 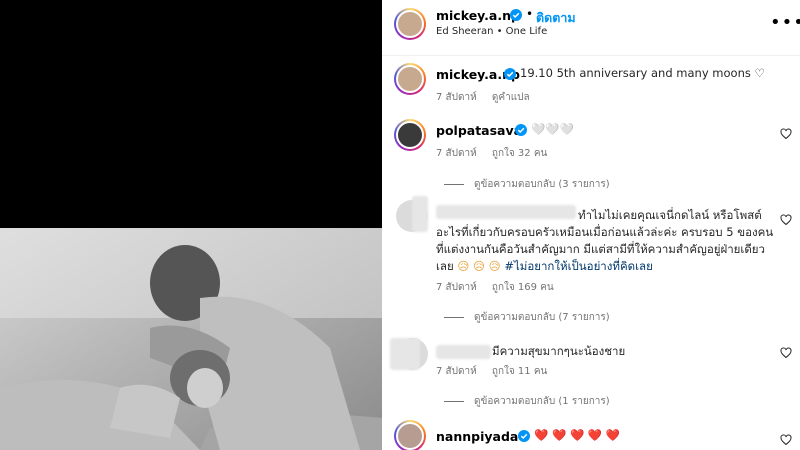 I want to click on comment-likes: ถูกใจ 169 คน, so click(x=523, y=287).